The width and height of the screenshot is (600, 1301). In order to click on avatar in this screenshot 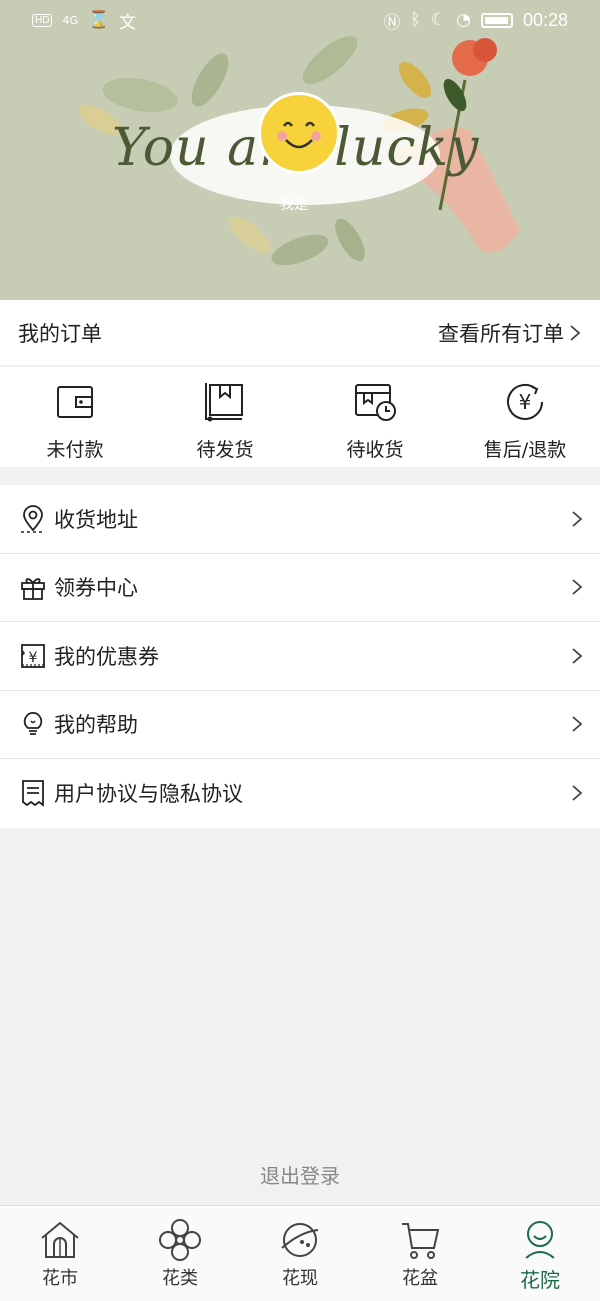, I will do `click(299, 133)`.